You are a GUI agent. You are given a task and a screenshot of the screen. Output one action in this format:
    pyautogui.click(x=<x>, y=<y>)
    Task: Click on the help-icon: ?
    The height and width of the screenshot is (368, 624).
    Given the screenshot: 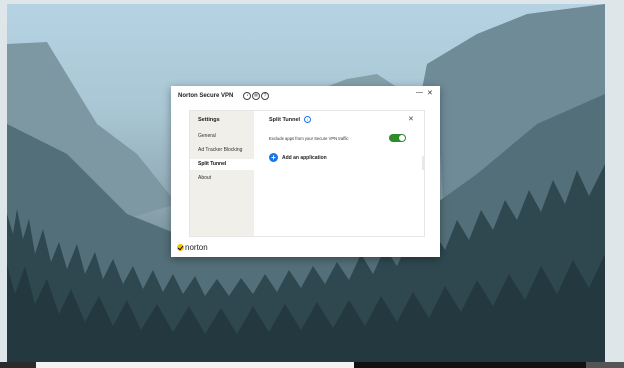 What is the action you would take?
    pyautogui.click(x=265, y=96)
    